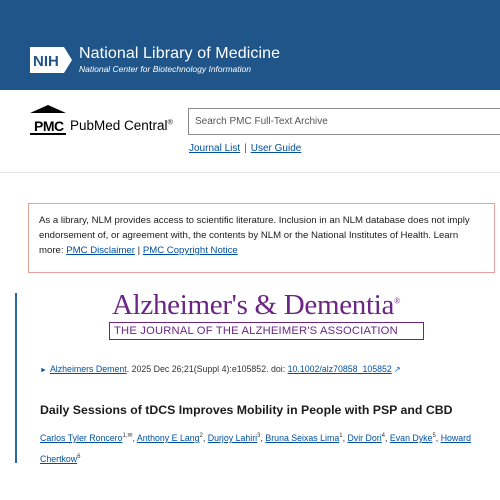 The width and height of the screenshot is (500, 500). Describe the element at coordinates (344, 121) in the screenshot. I see `search-input` at that location.